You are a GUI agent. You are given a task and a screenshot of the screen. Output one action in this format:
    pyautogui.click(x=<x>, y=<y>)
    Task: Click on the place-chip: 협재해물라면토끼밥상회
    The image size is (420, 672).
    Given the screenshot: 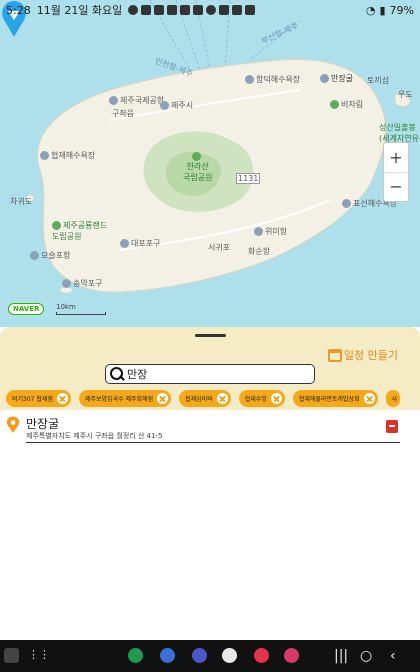 What is the action you would take?
    pyautogui.click(x=335, y=398)
    